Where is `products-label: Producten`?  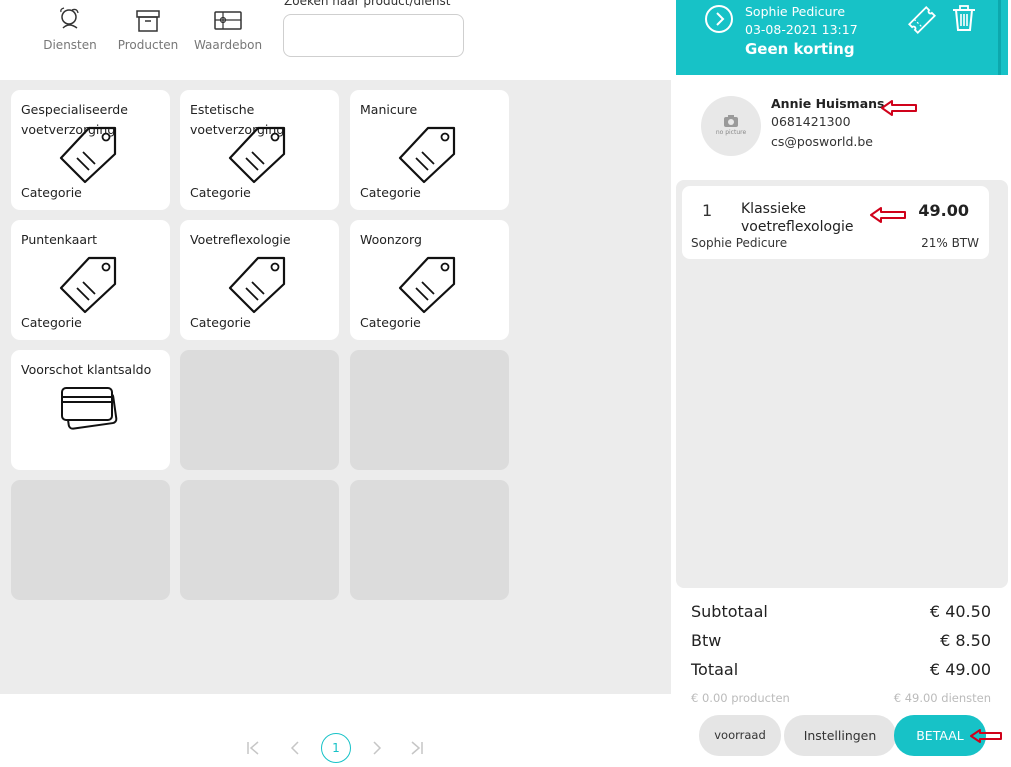 products-label: Producten is located at coordinates (148, 45).